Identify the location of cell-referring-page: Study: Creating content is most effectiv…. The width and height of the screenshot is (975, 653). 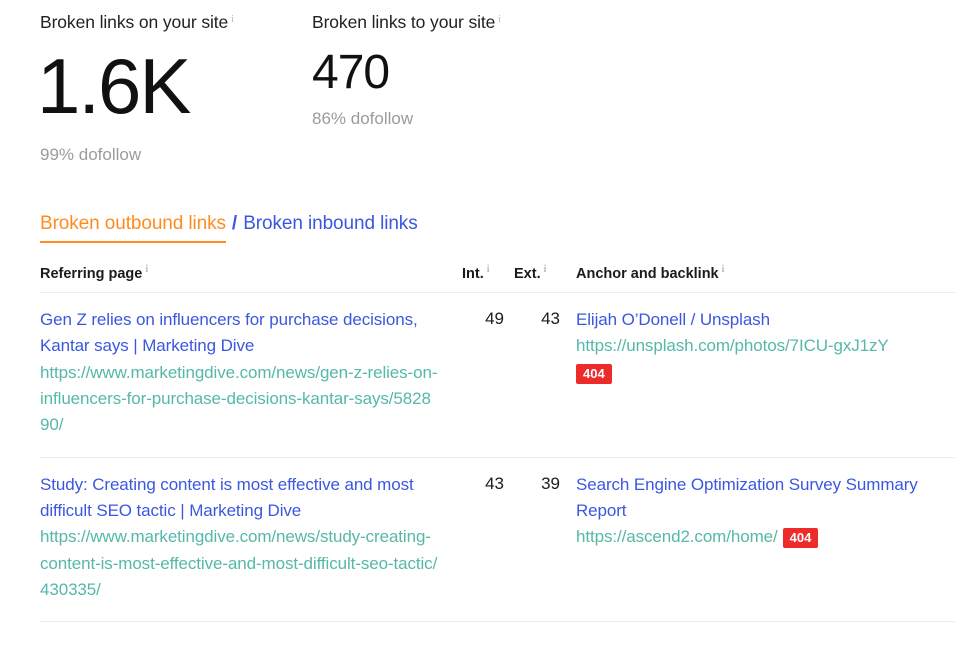
(246, 538).